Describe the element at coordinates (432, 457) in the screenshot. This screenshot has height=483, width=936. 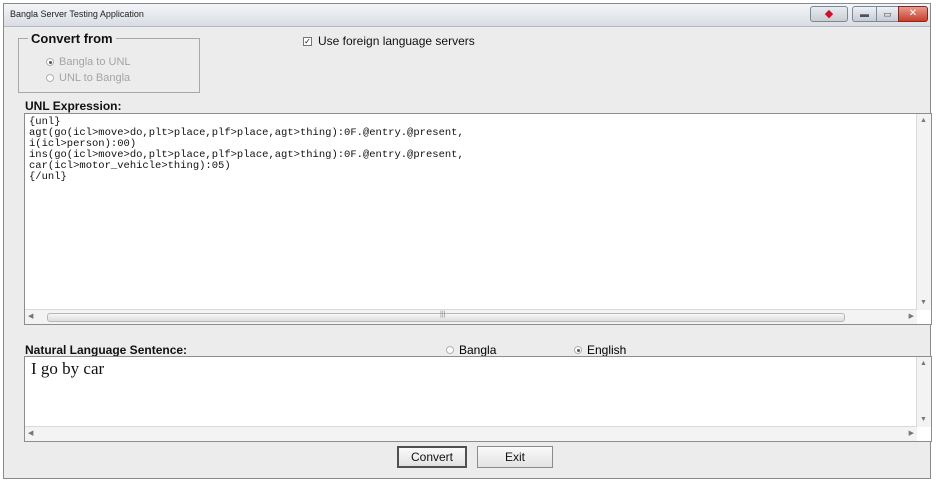
I see `convert-button: Convert` at that location.